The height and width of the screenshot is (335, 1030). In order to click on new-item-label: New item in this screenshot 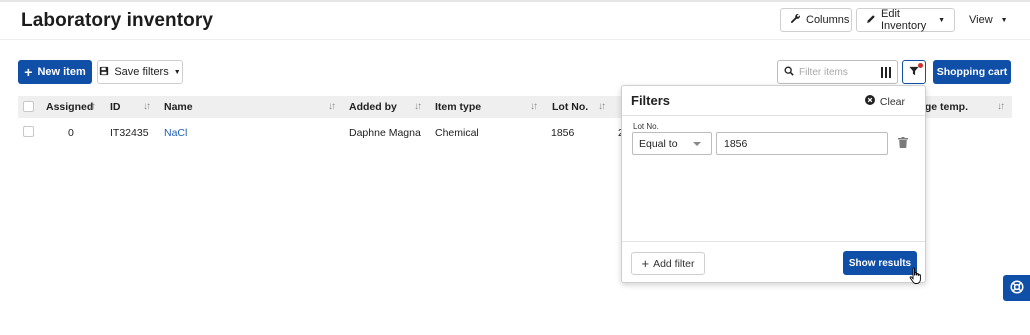, I will do `click(61, 72)`.